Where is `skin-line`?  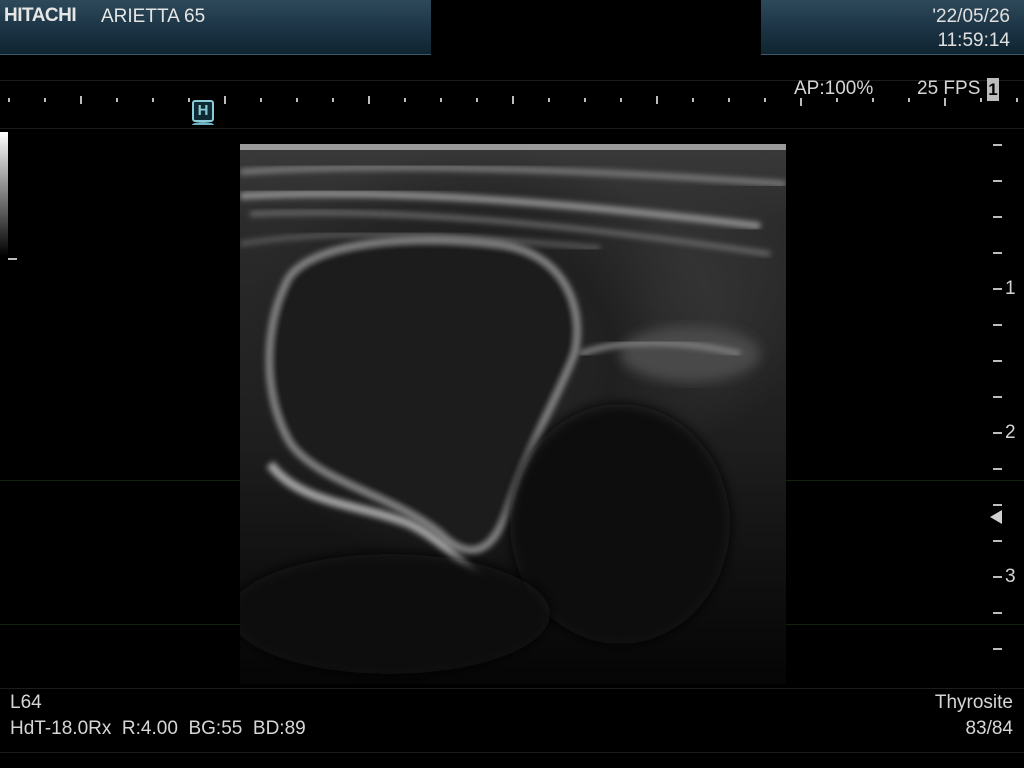 skin-line is located at coordinates (513, 147).